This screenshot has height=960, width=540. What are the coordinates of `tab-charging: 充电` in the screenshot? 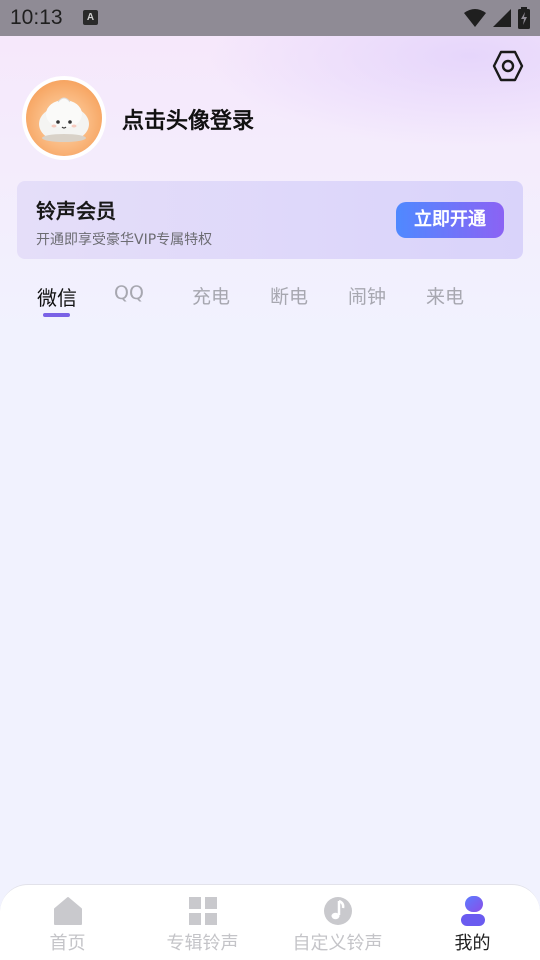 It's located at (211, 295).